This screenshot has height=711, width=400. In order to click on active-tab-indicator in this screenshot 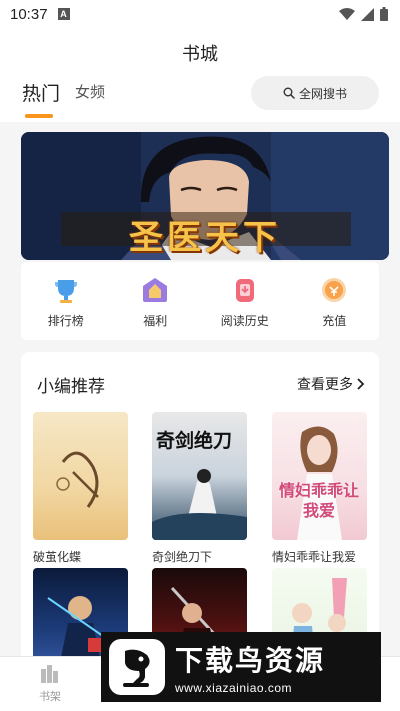, I will do `click(39, 116)`.